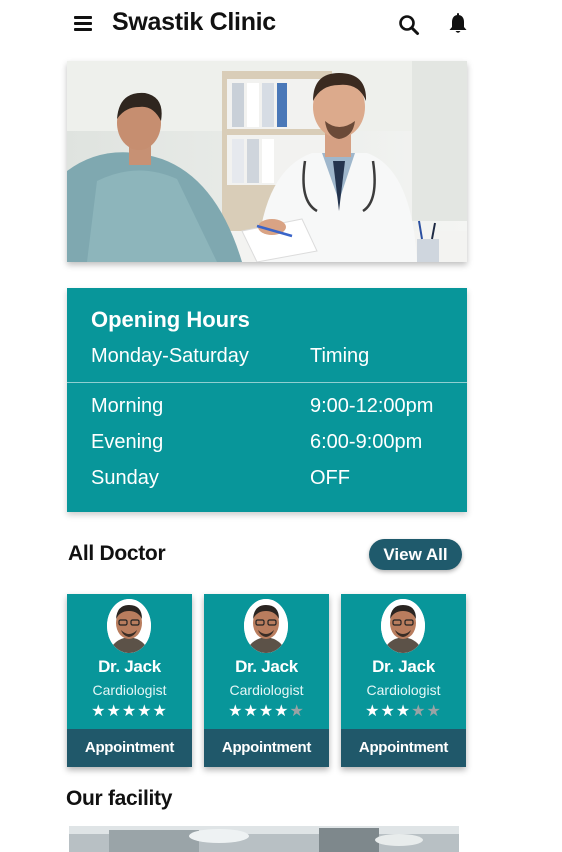  I want to click on facility-section-title: Our facility, so click(119, 798).